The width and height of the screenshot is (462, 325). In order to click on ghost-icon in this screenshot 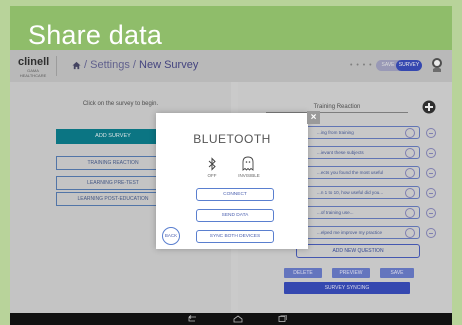, I will do `click(248, 163)`.